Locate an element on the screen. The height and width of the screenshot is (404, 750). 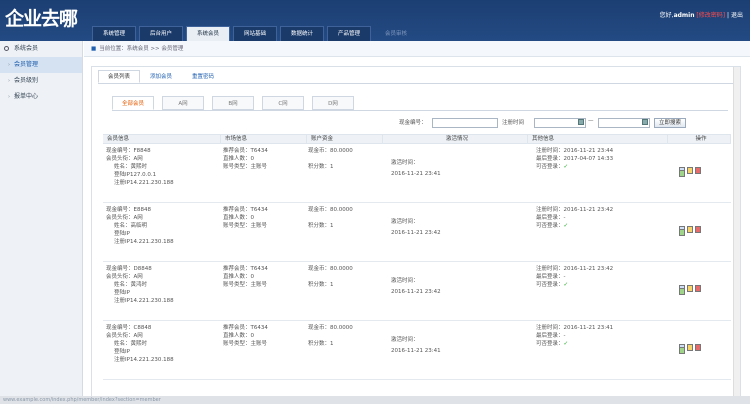
code-input is located at coordinates (465, 123).